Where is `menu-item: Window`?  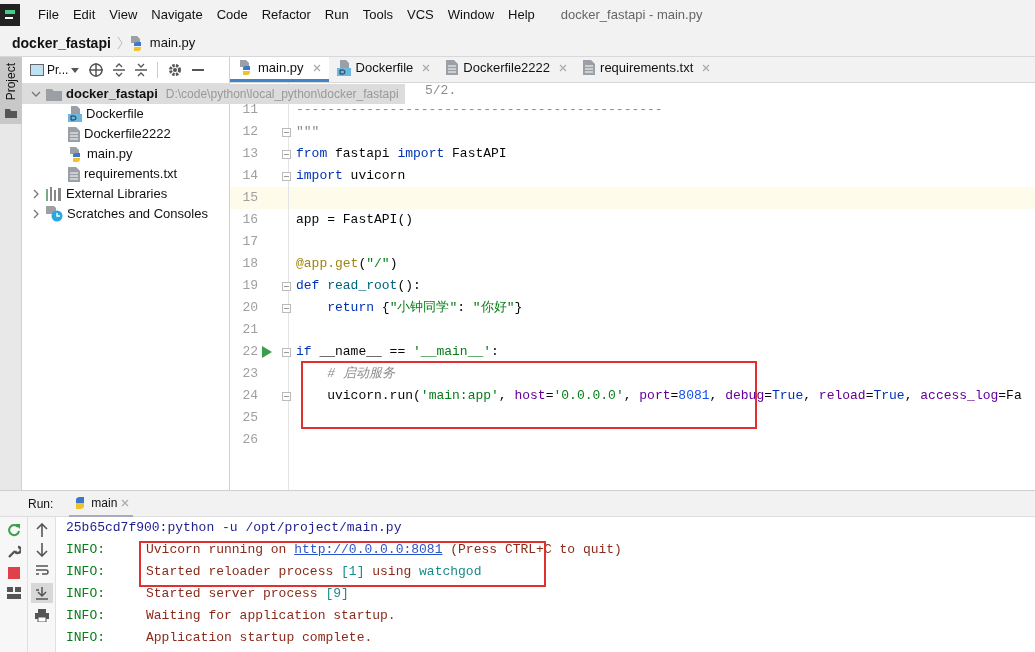 menu-item: Window is located at coordinates (471, 15).